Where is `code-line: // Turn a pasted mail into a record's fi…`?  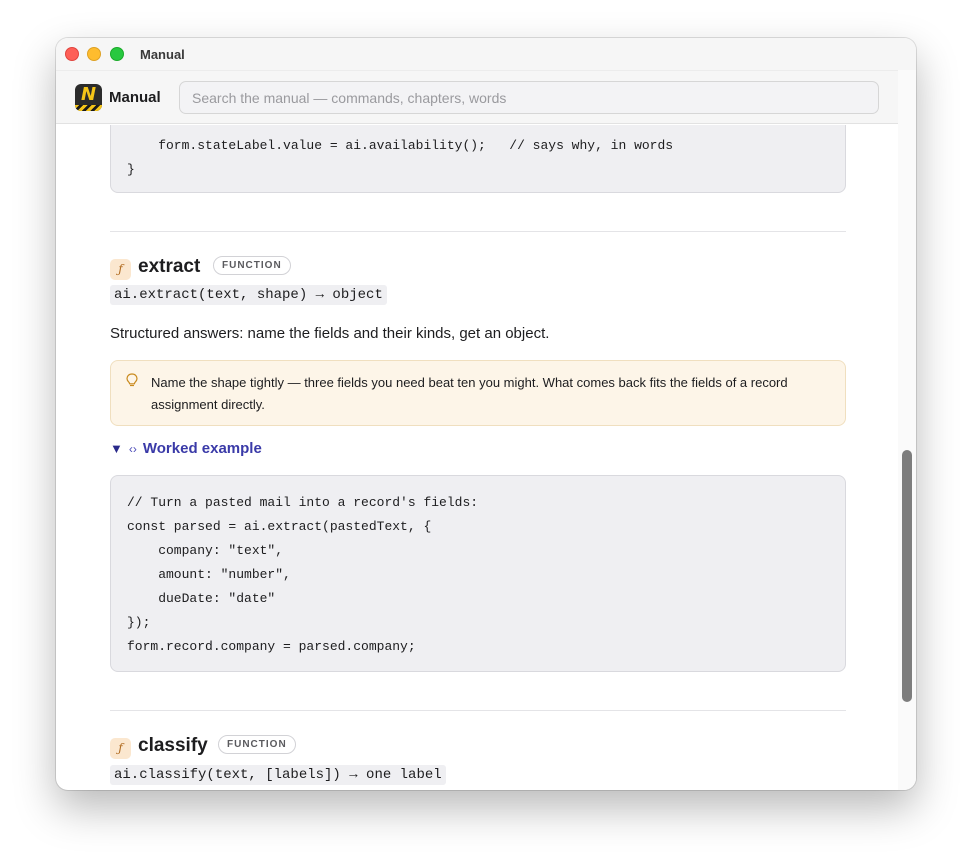 code-line: // Turn a pasted mail into a record's fi… is located at coordinates (303, 502).